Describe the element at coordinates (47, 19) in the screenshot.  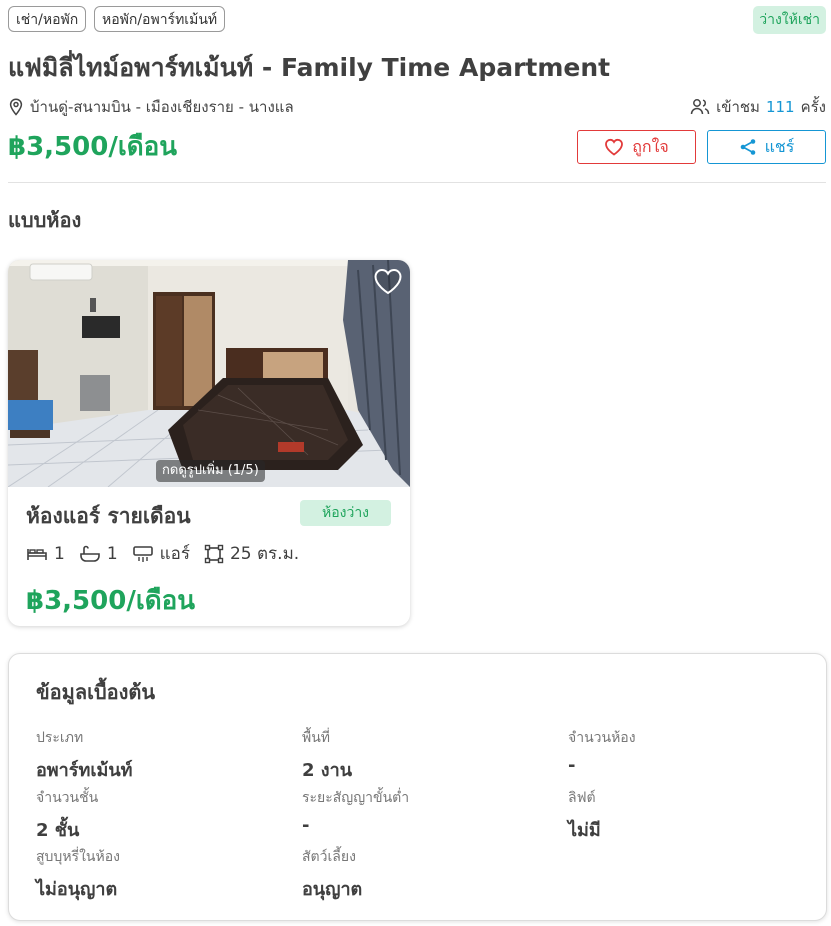
I see `category-tag-rent: เช่า/หอพัก` at that location.